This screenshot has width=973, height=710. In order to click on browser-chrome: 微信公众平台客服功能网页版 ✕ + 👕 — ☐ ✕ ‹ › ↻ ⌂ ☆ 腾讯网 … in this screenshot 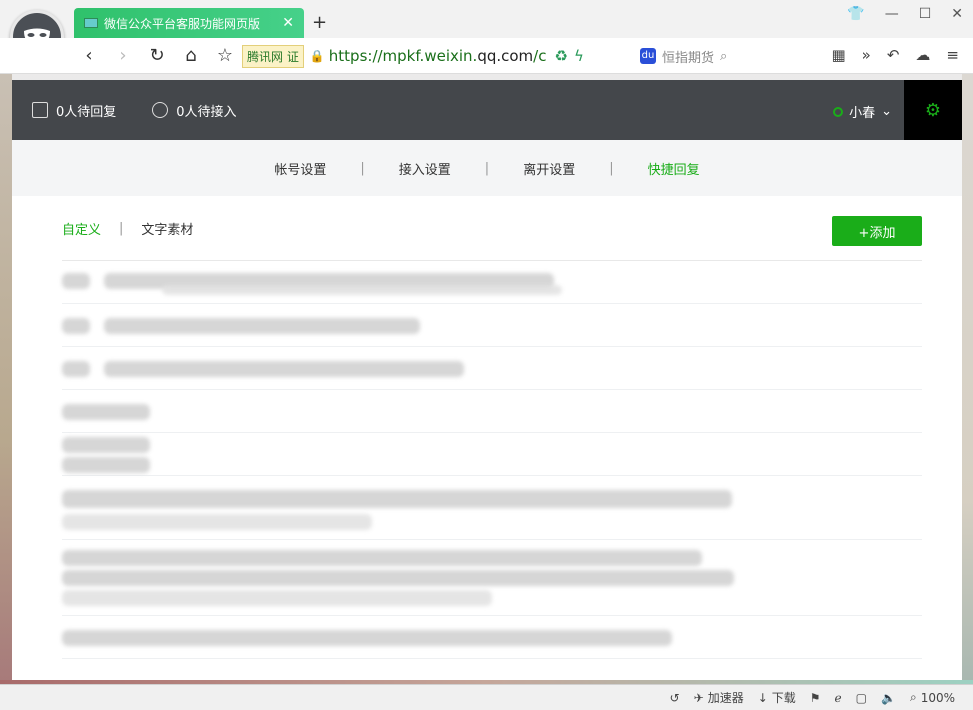, I will do `click(486, 37)`.